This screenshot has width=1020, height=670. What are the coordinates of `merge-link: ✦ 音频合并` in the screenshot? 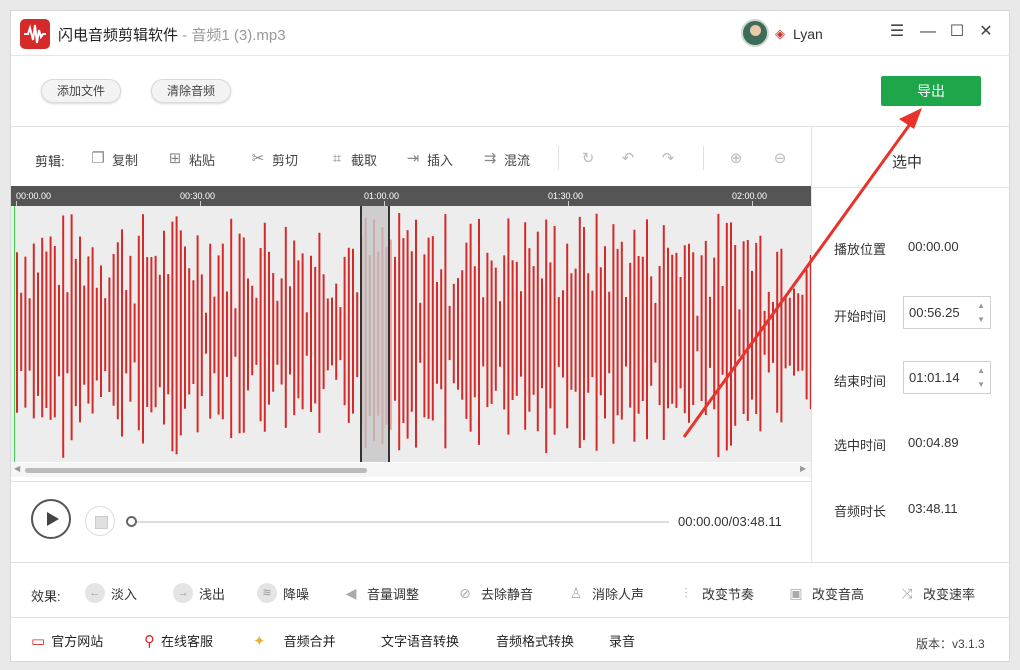 It's located at (294, 640).